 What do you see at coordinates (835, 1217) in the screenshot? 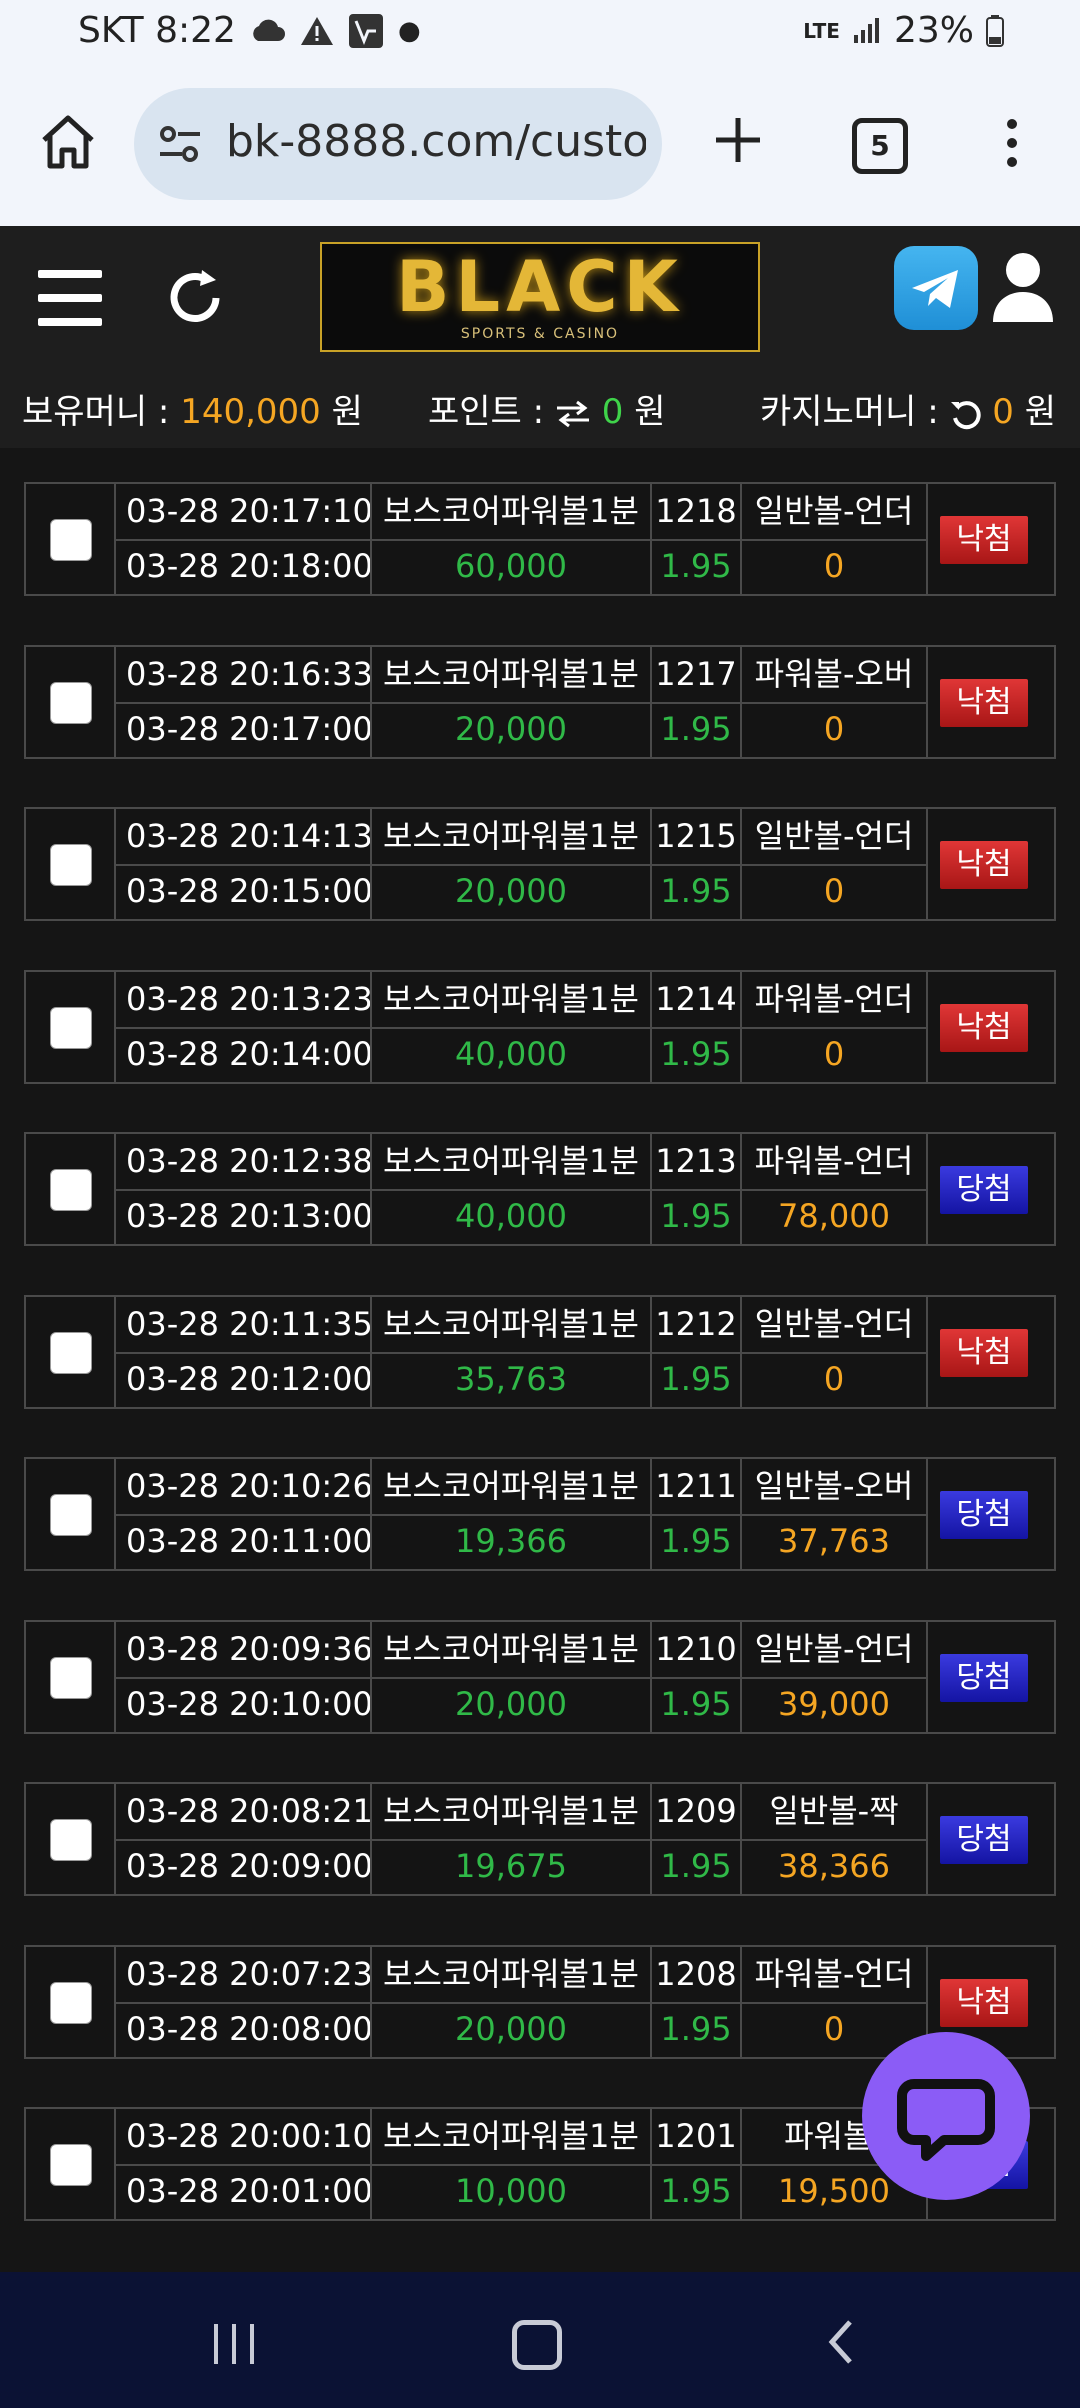
I see `payout-amount: 78,000` at bounding box center [835, 1217].